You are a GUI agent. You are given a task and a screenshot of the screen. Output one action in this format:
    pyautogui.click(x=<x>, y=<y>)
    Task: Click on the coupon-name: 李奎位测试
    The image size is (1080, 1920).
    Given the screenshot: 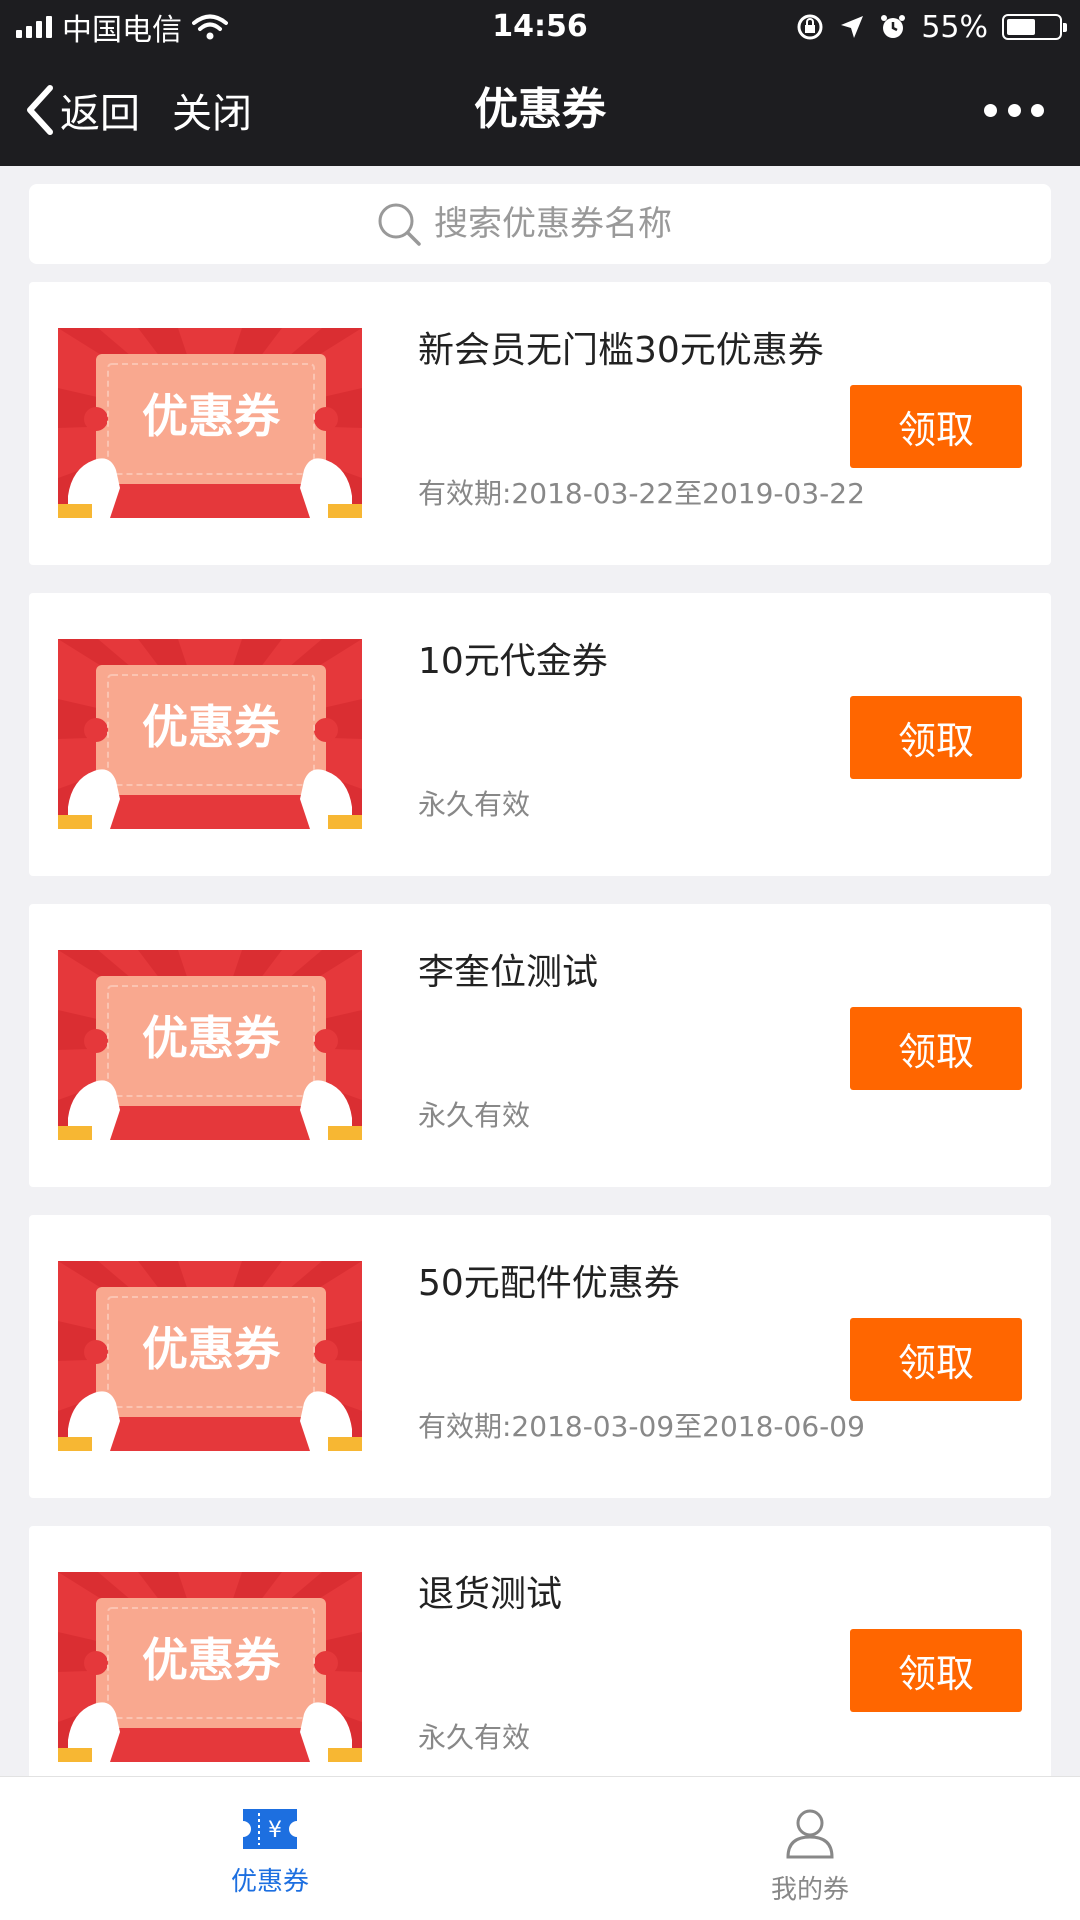 What is the action you would take?
    pyautogui.click(x=508, y=972)
    